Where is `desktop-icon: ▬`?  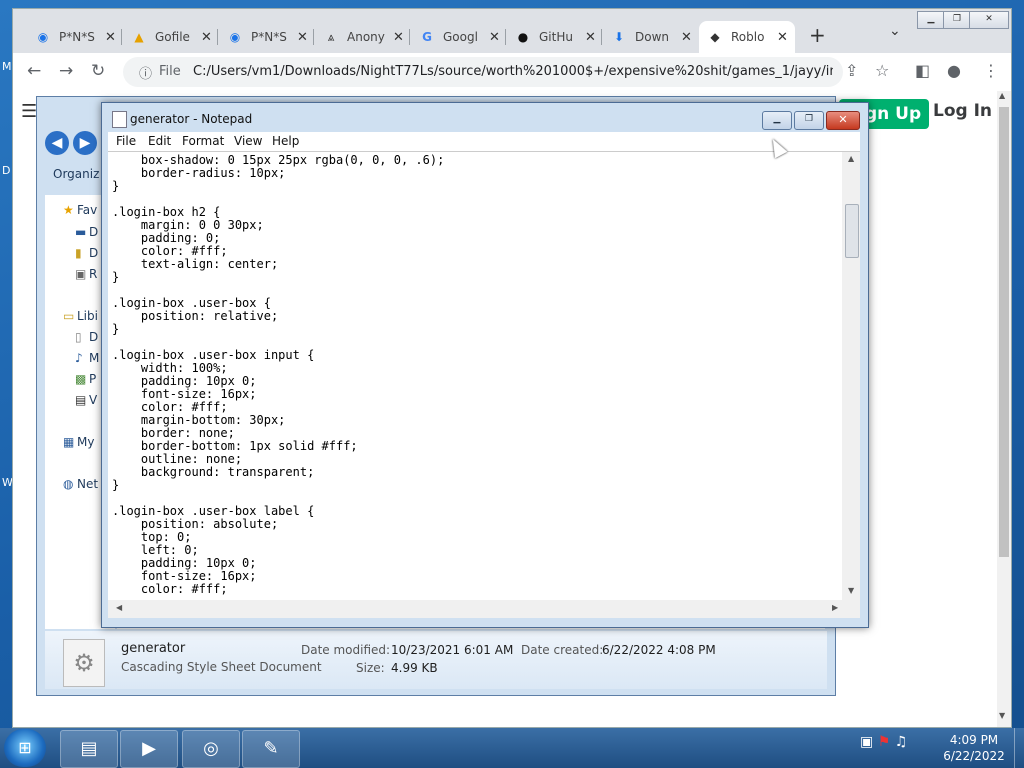 desktop-icon: ▬ is located at coordinates (81, 232).